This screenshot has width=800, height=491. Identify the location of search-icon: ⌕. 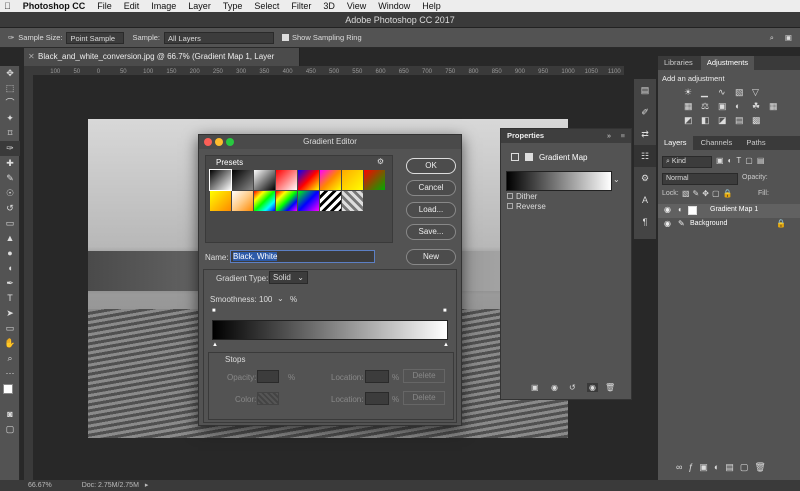
(772, 38).